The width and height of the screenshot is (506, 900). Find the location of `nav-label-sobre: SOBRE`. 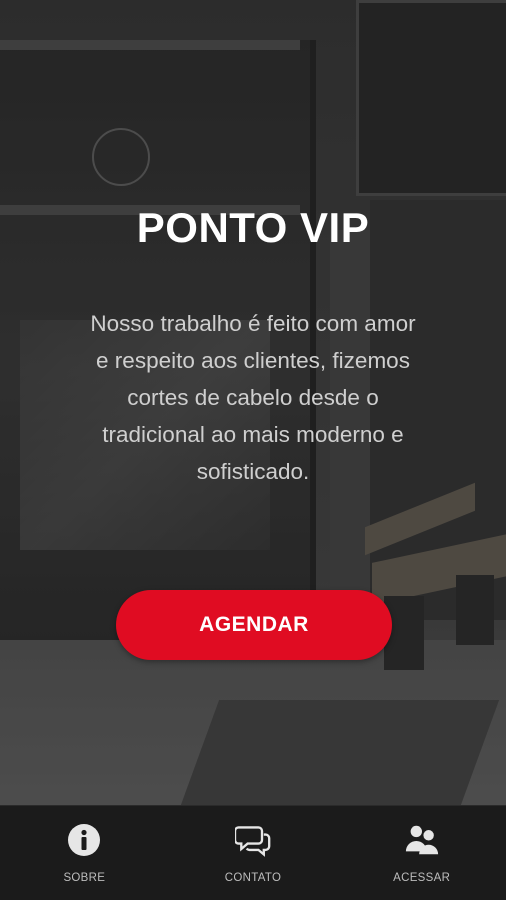

nav-label-sobre: SOBRE is located at coordinates (84, 878).